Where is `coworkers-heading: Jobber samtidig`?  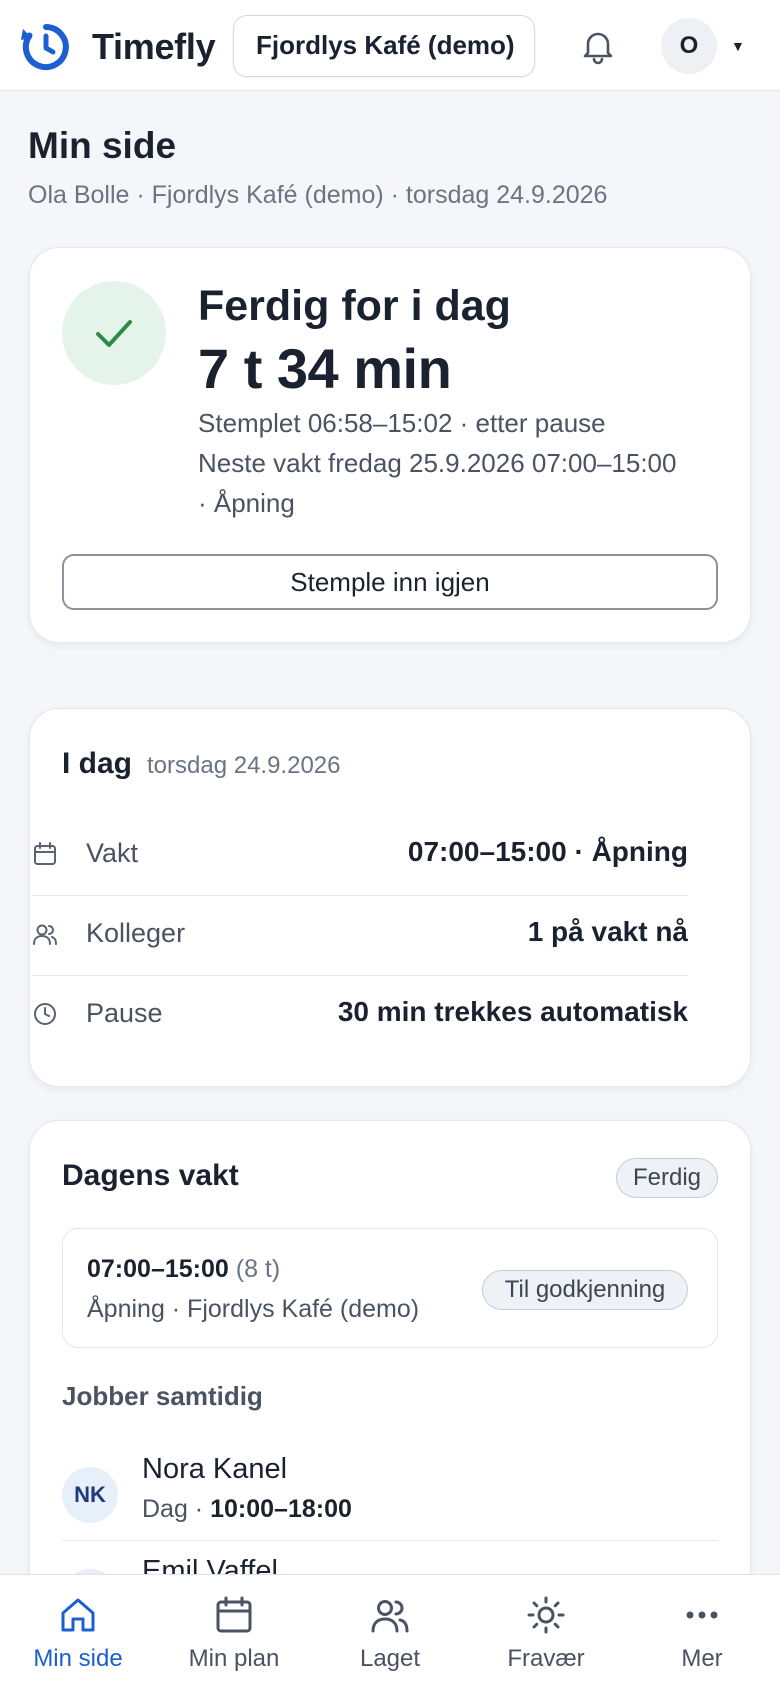
coworkers-heading: Jobber samtidig is located at coordinates (162, 1396).